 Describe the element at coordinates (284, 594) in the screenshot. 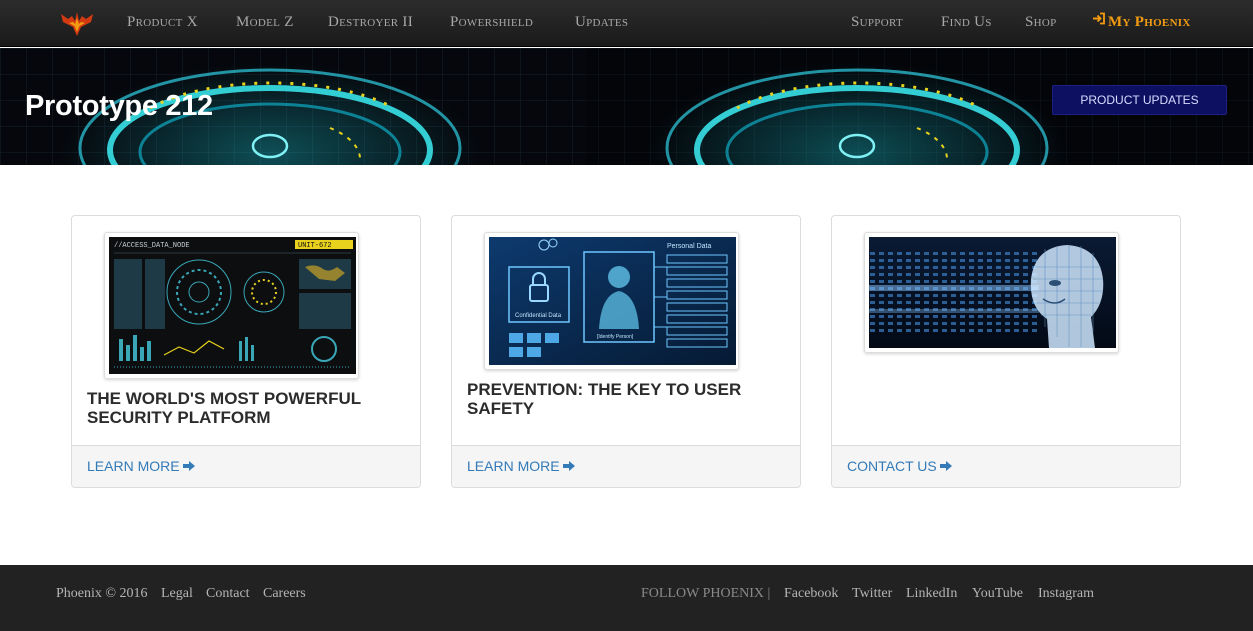

I see `footer-link-careers: Careers` at that location.